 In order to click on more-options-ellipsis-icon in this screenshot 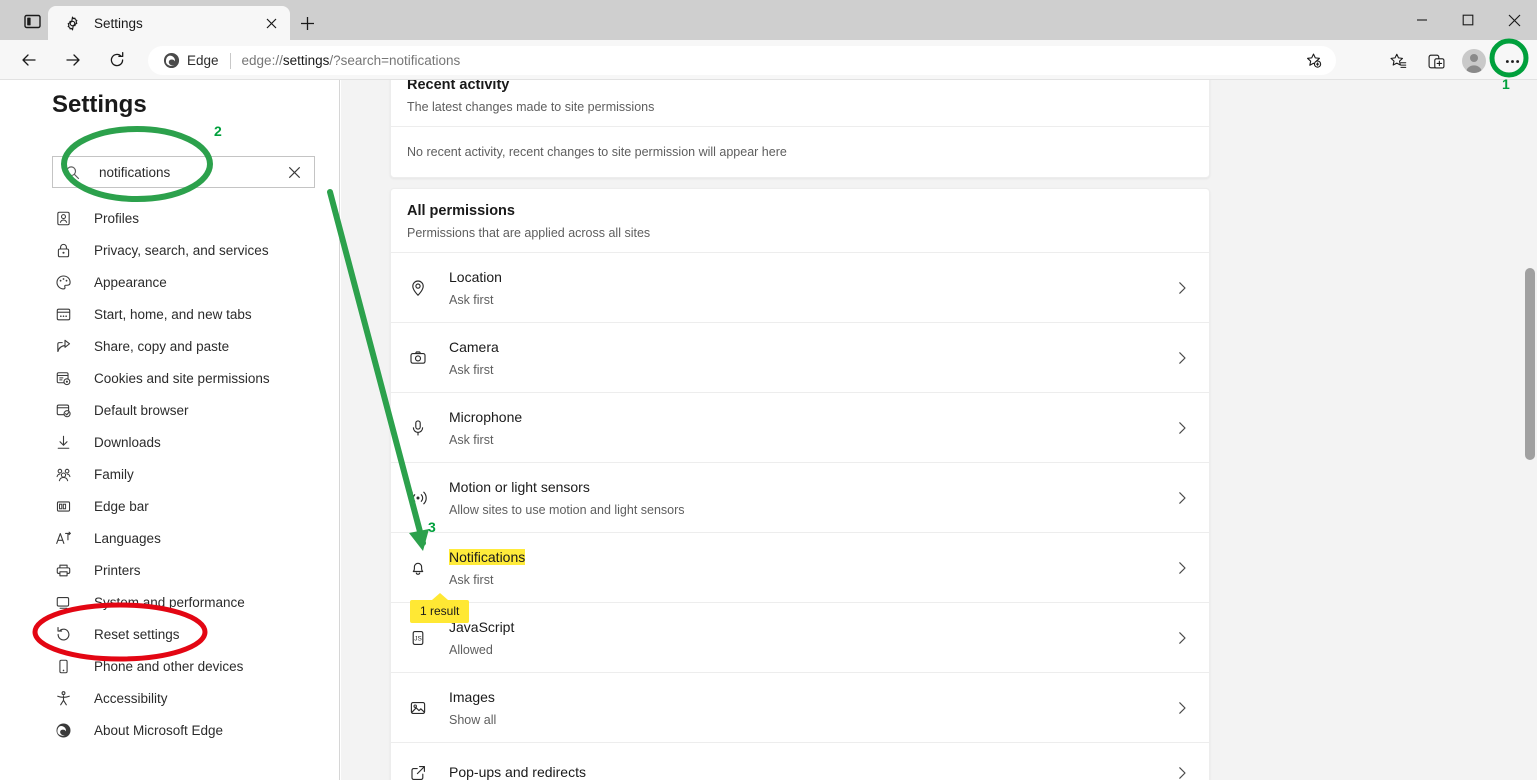, I will do `click(1512, 61)`.